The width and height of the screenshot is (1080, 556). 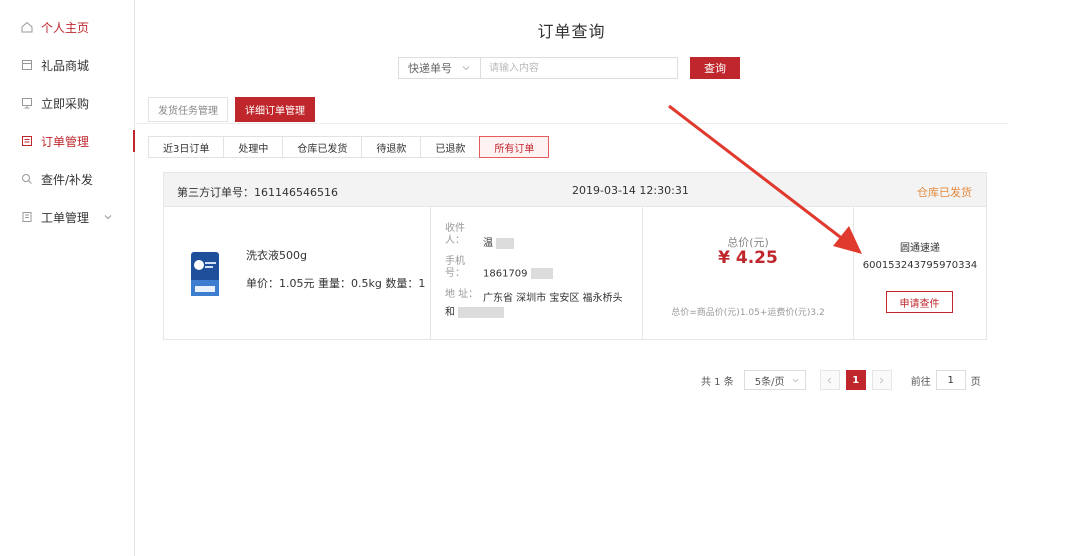 I want to click on page-title: 订单查询, so click(x=571, y=31).